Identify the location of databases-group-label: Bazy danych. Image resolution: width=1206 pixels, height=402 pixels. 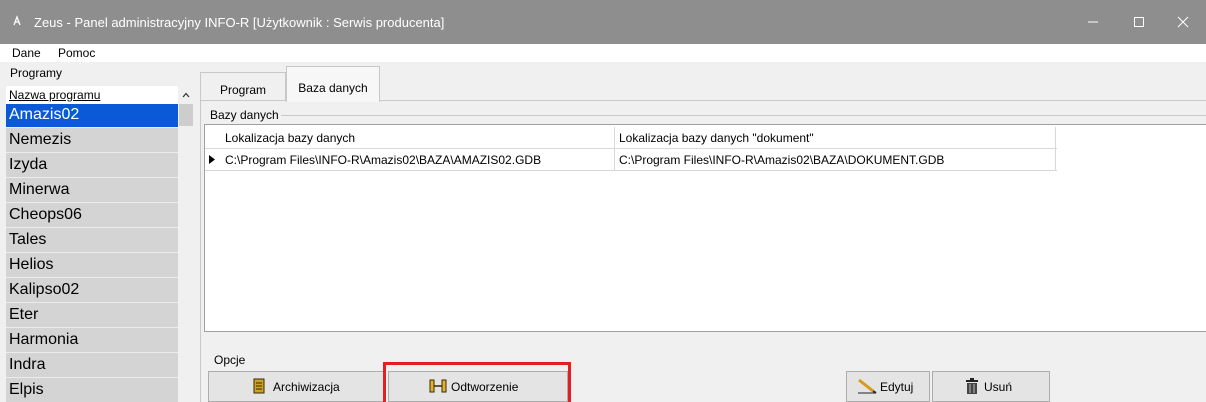
(245, 115).